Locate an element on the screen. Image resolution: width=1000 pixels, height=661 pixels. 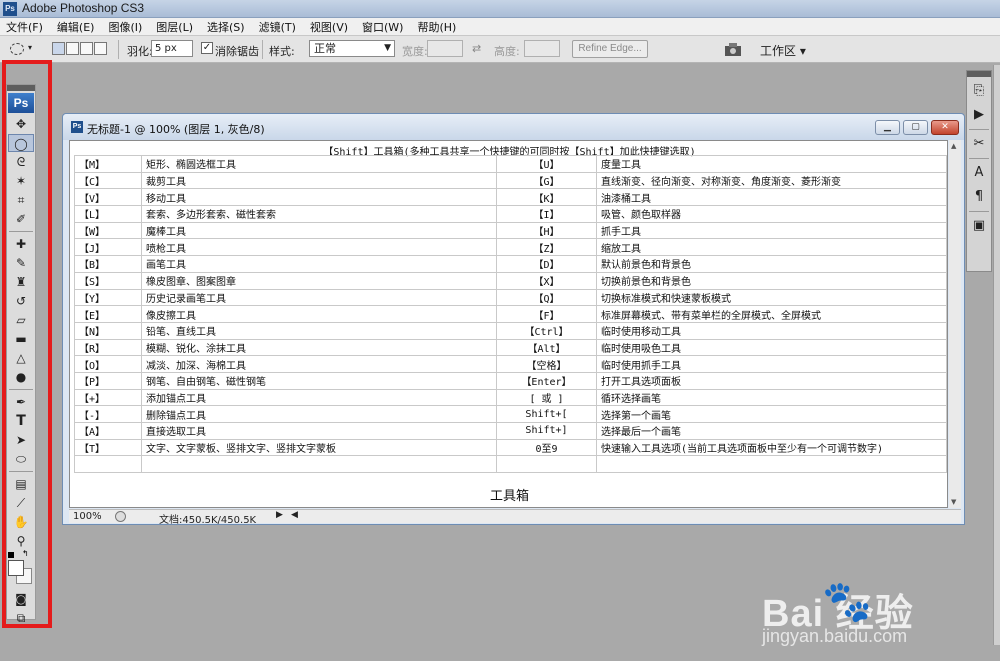
shortcut-key-cell: Shift+[ is located at coordinates (546, 414).